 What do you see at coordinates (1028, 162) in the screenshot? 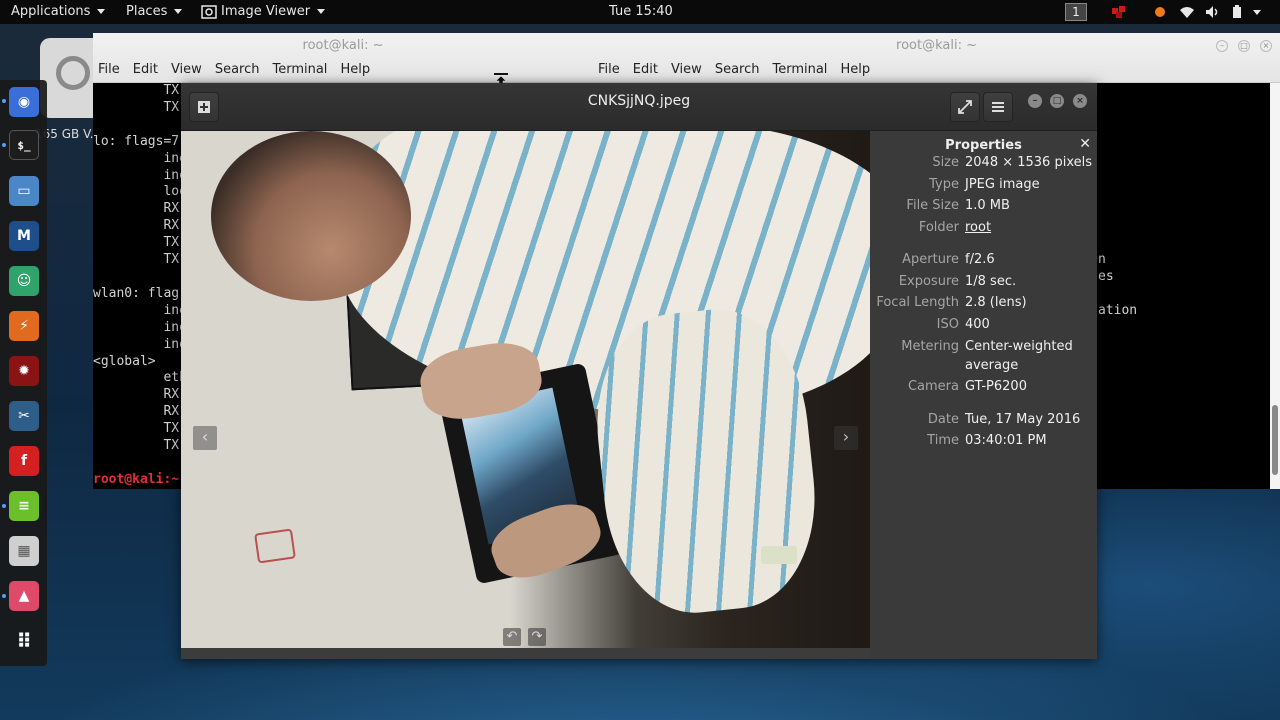
I see `property-value: 2048 × 1536 pixels` at bounding box center [1028, 162].